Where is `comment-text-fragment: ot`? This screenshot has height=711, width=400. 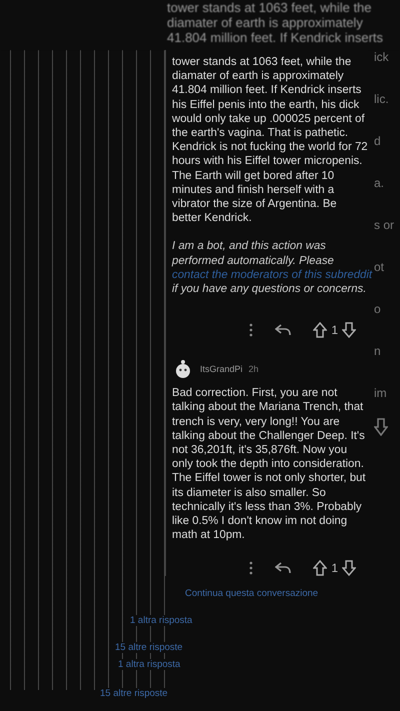
comment-text-fragment: ot is located at coordinates (380, 267).